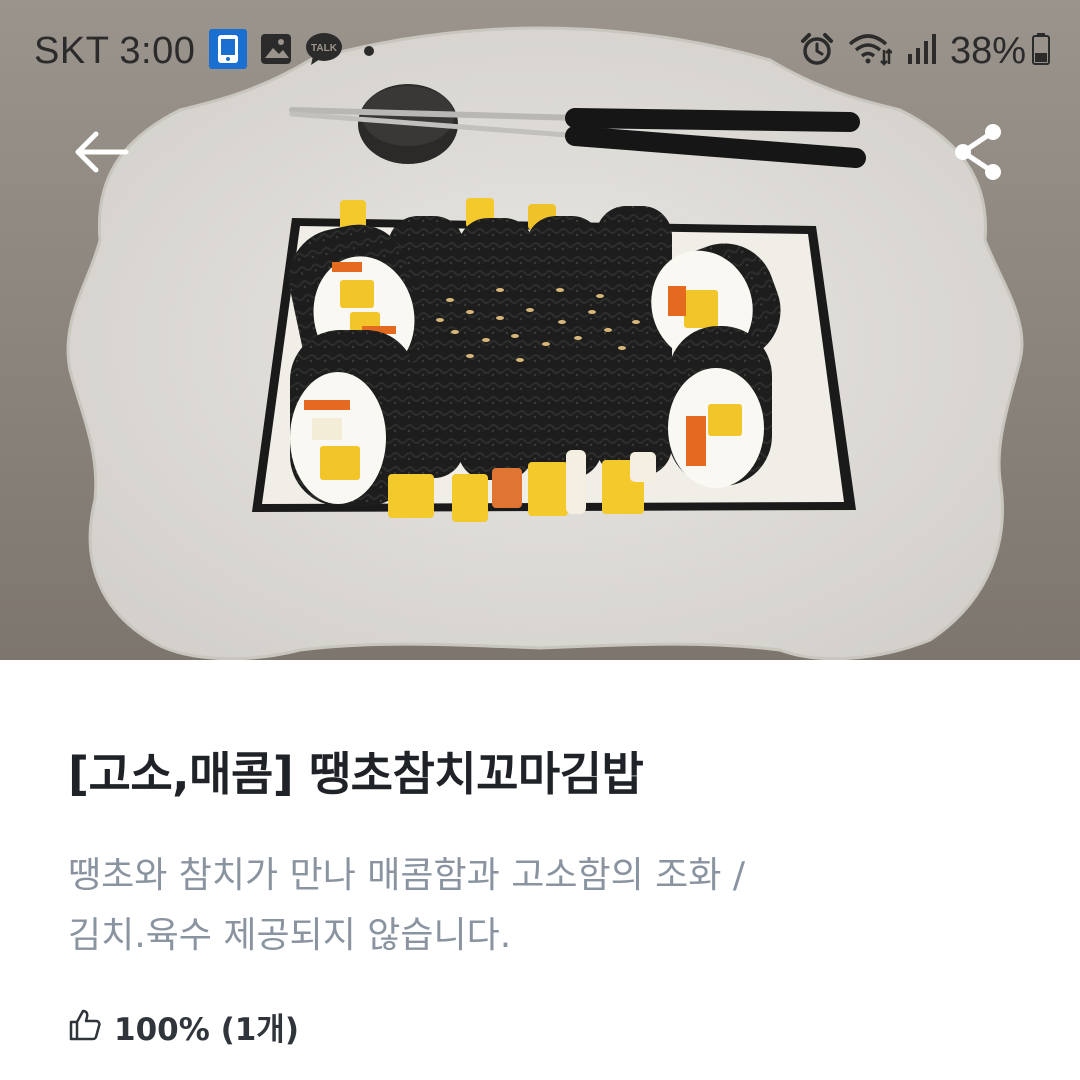  What do you see at coordinates (1041, 51) in the screenshot?
I see `battery-icon` at bounding box center [1041, 51].